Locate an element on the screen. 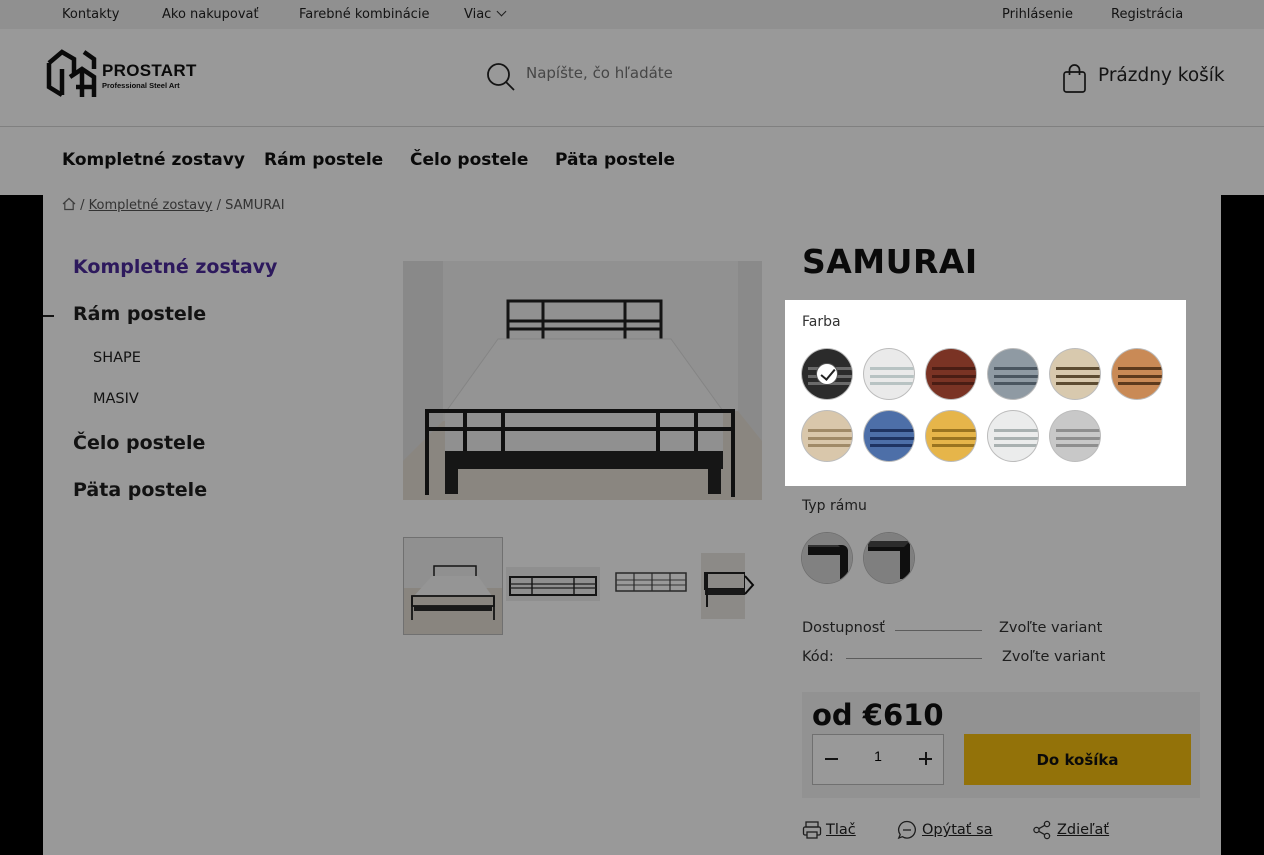  collapse-dash-icon is located at coordinates (48, 316).